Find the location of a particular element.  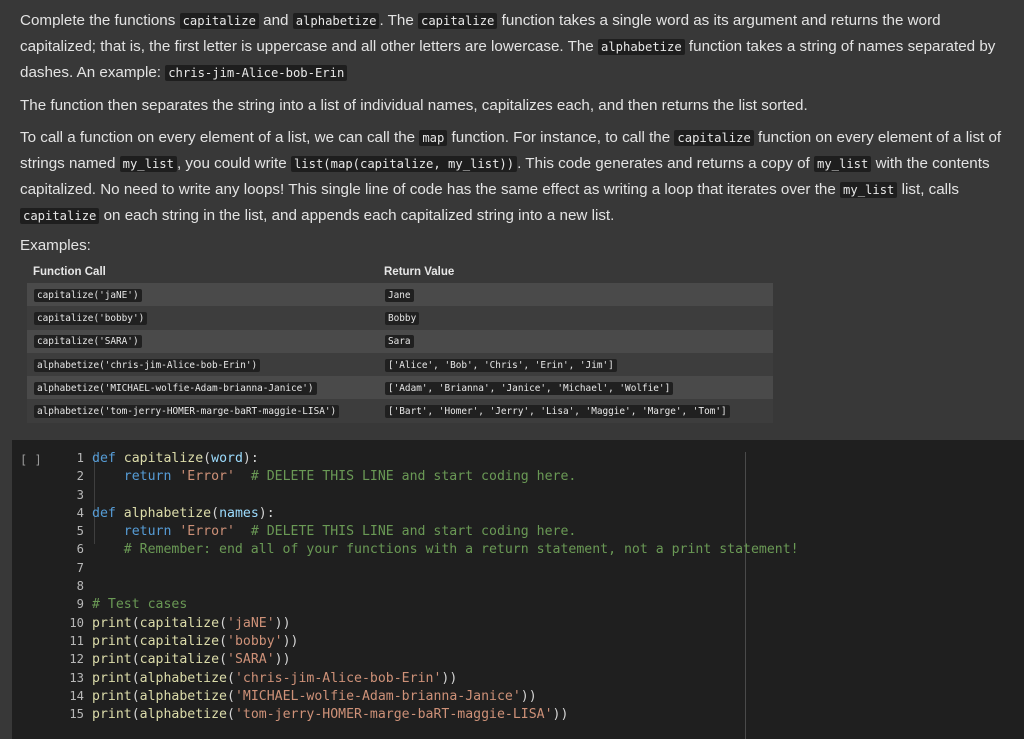

code-token: 'jaNE' is located at coordinates (251, 623).